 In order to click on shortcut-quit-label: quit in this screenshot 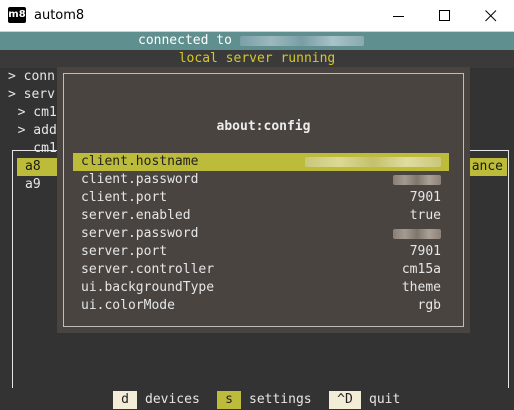, I will do `click(384, 400)`.